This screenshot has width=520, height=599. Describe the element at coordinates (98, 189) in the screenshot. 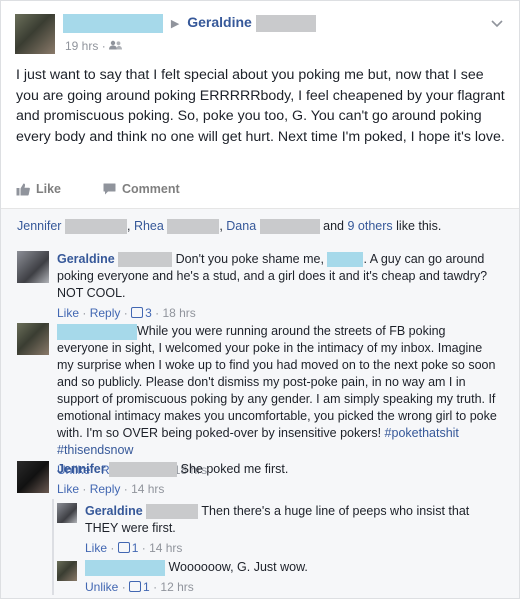

I see `post-actions: Like Comment` at that location.